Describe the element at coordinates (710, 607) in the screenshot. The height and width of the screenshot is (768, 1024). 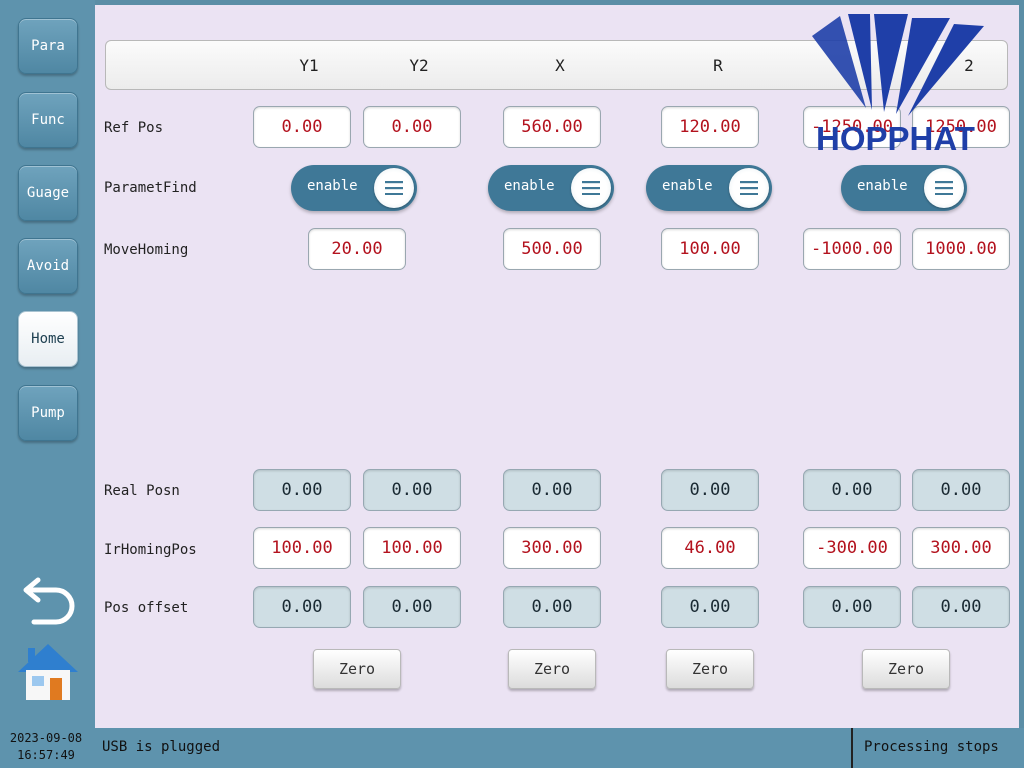
I see `pos-offset-r-value: 0.00` at that location.